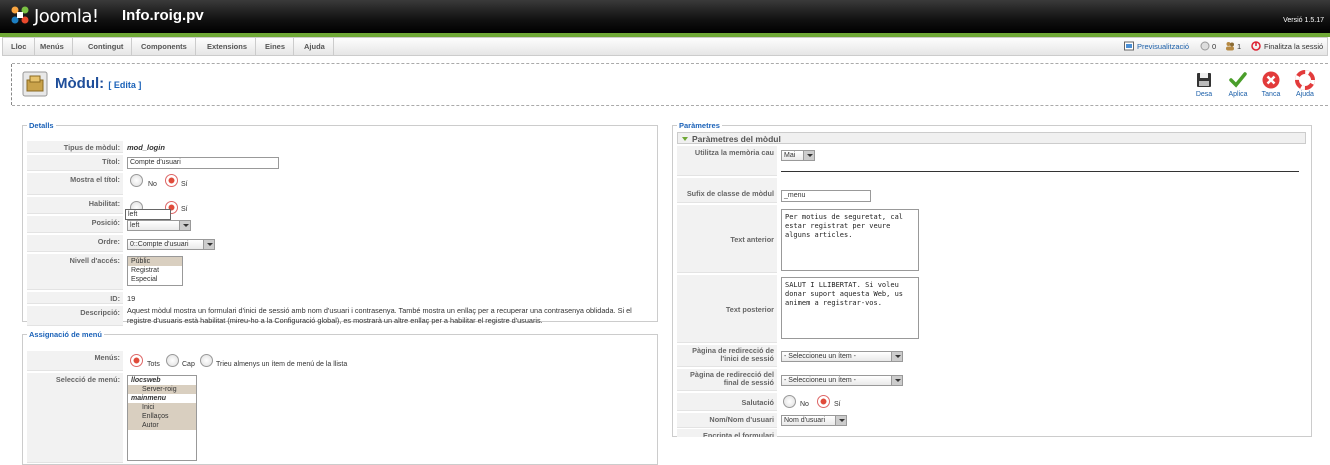 The image size is (1330, 465). Describe the element at coordinates (106, 46) in the screenshot. I see `menu-contingut: Contingut` at that location.